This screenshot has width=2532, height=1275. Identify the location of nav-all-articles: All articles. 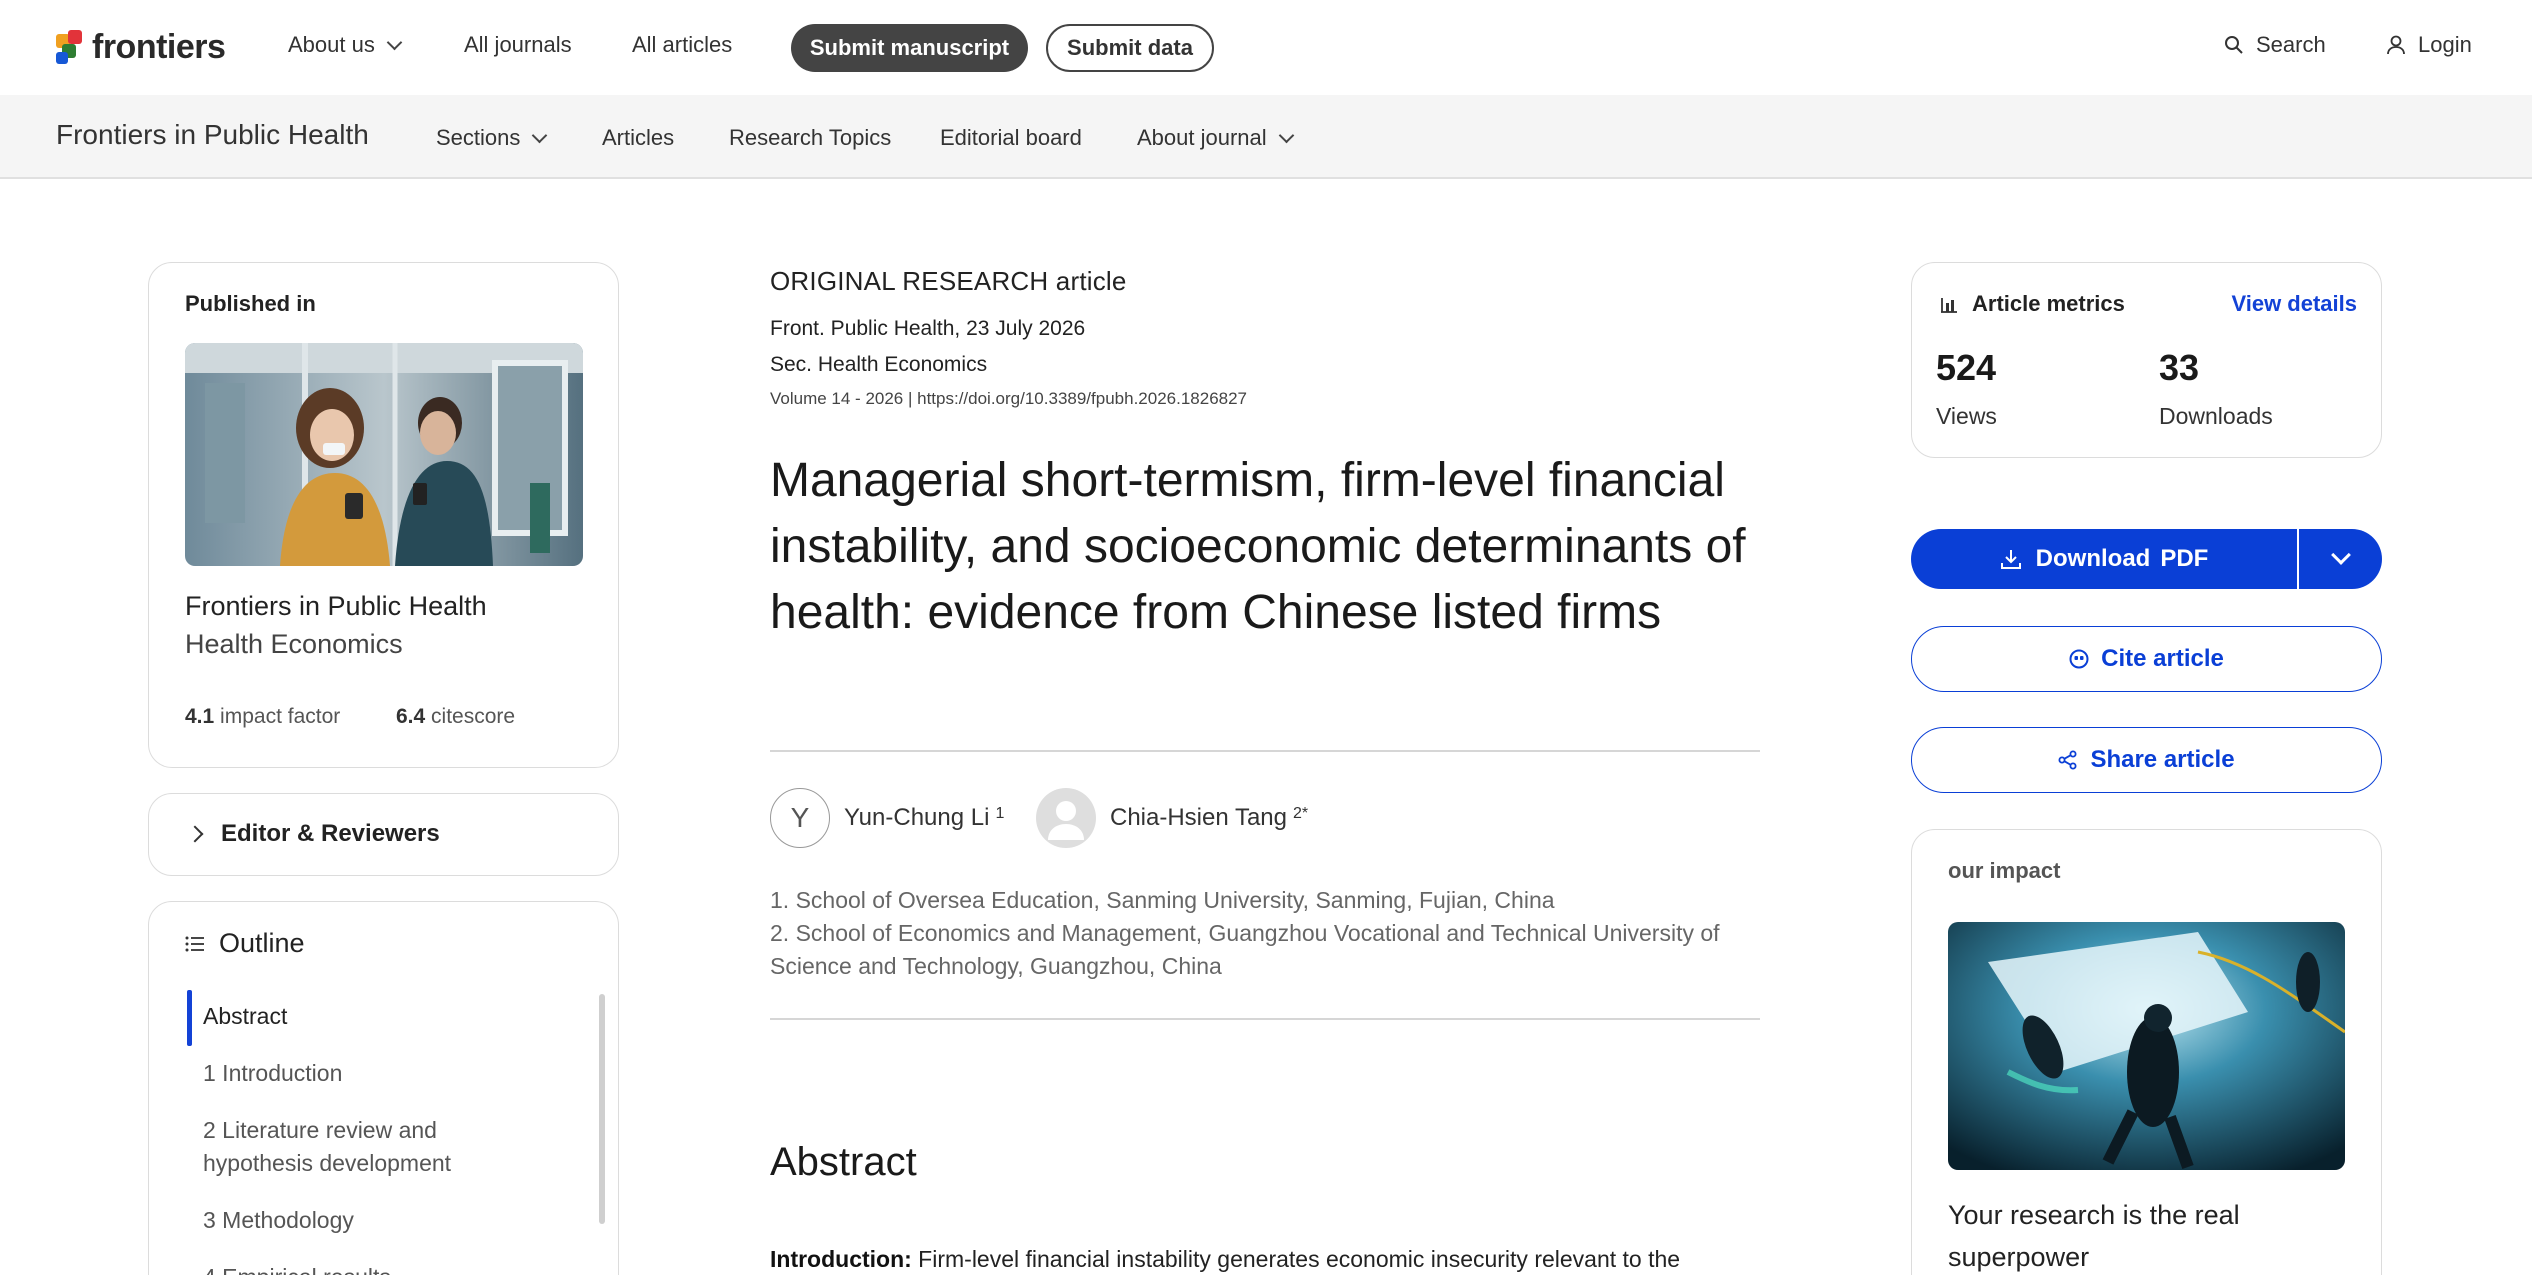
(682, 45).